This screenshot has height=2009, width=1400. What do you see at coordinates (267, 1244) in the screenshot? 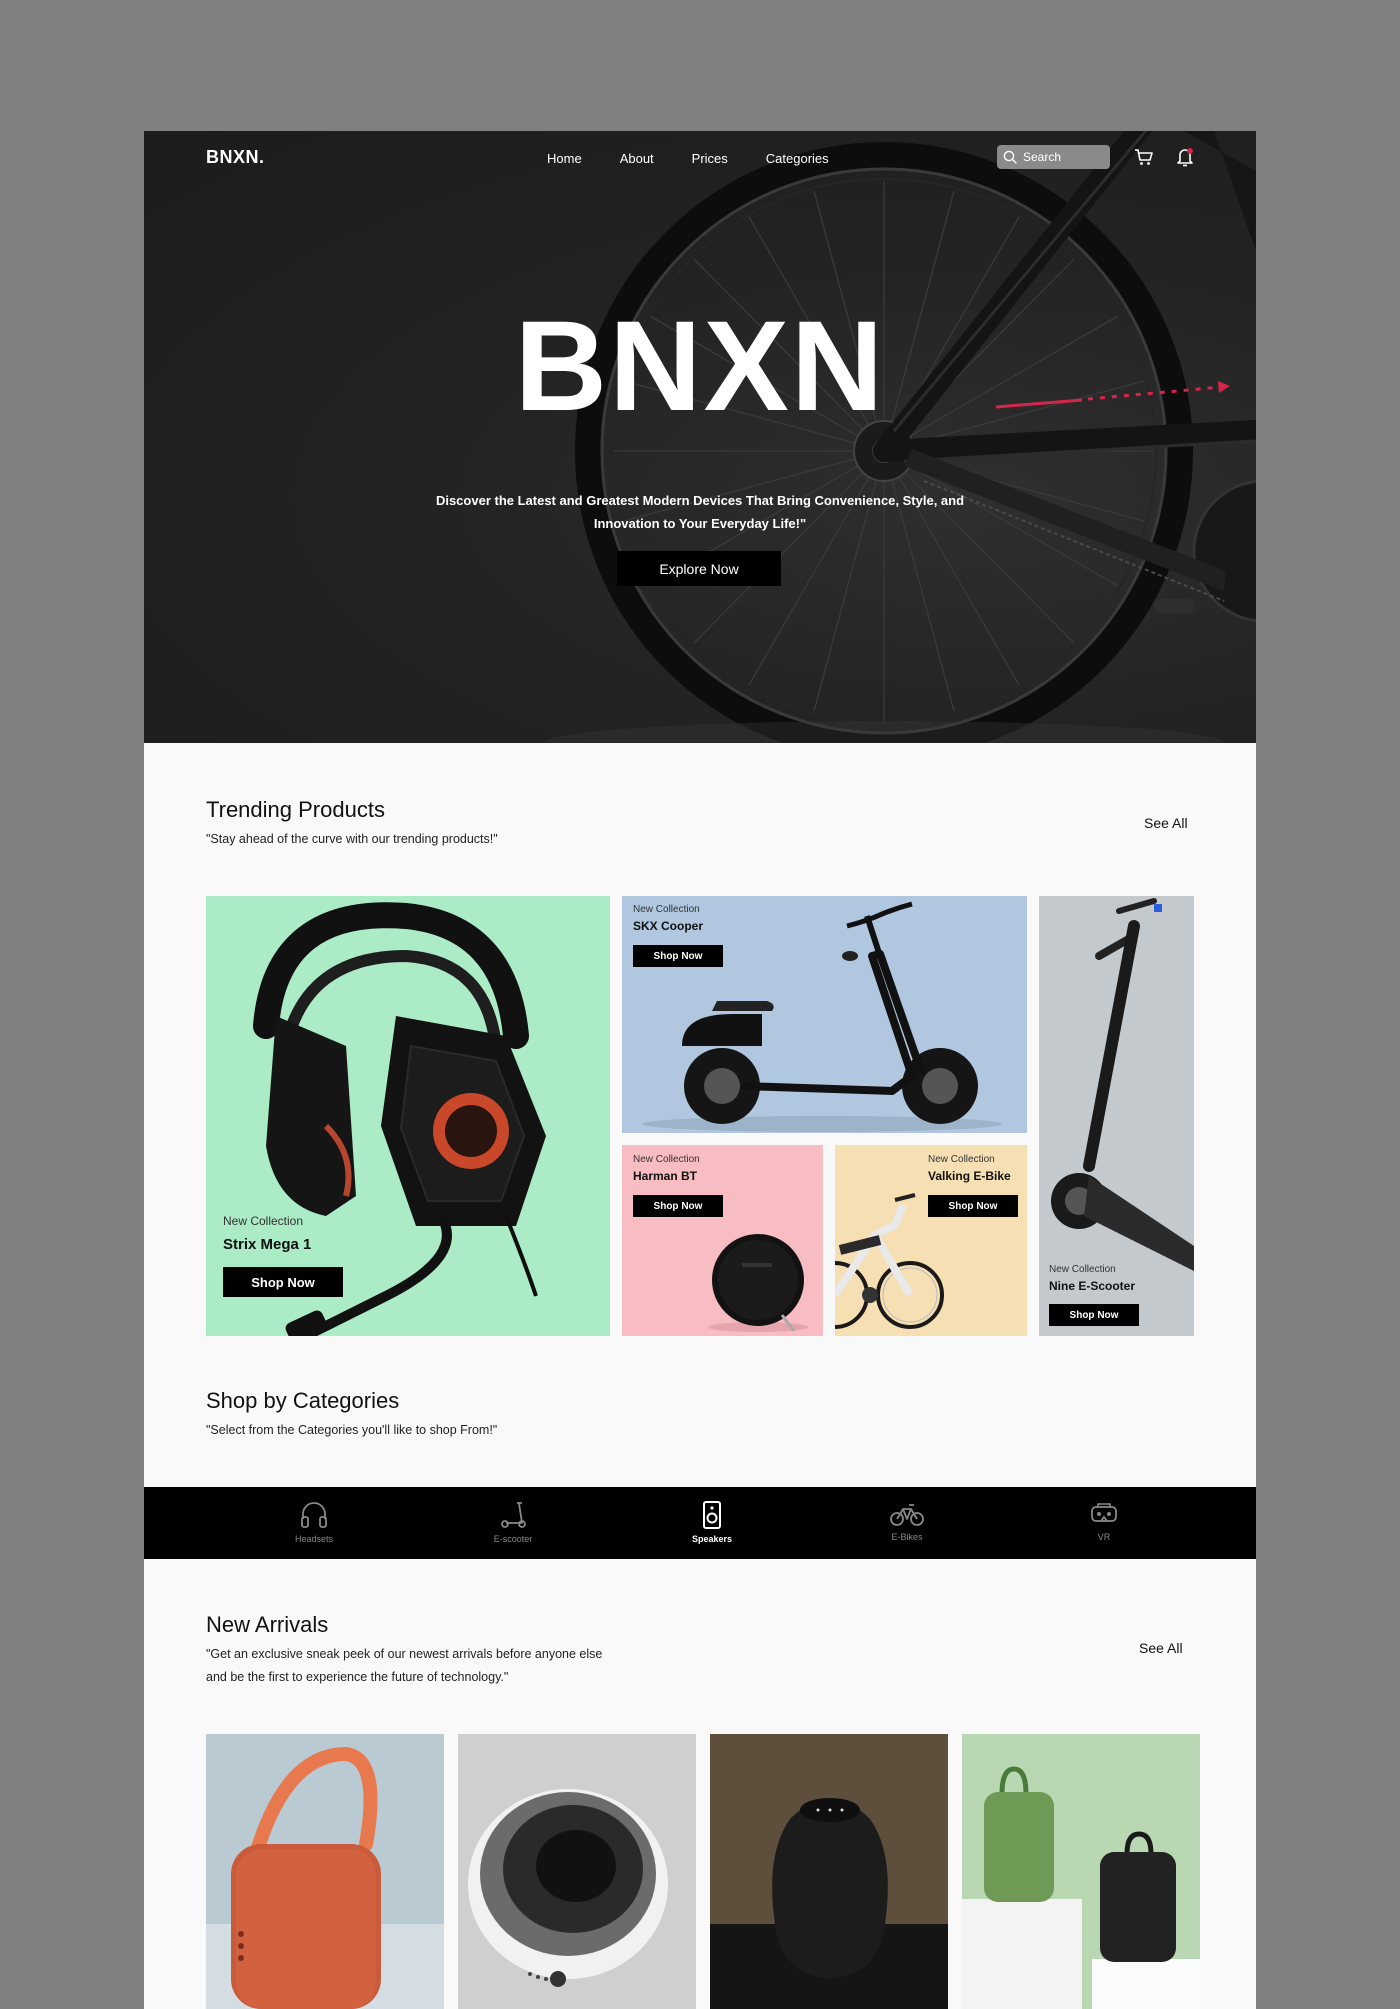
I see `card-name: Strix Mega 1` at bounding box center [267, 1244].